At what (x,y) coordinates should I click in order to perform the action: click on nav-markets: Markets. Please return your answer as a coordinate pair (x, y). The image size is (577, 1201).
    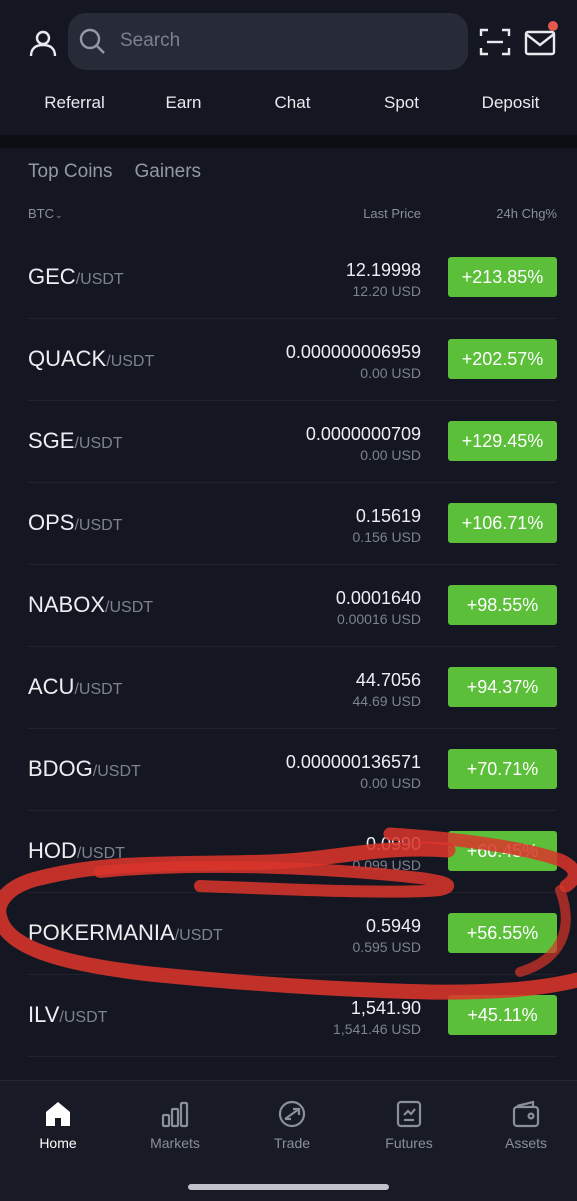
    Looking at the image, I should click on (175, 1125).